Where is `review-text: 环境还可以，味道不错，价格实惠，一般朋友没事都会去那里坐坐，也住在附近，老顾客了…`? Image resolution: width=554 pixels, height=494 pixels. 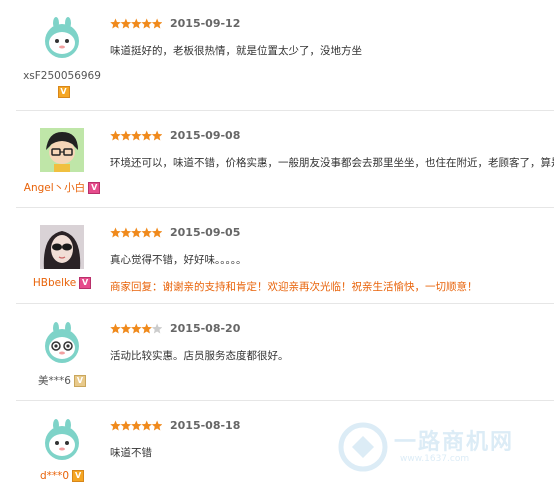
review-text: 环境还可以，味道不错，价格实惠，一般朋友没事都会去那里坐坐，也住在附近，老顾客了… is located at coordinates (332, 163).